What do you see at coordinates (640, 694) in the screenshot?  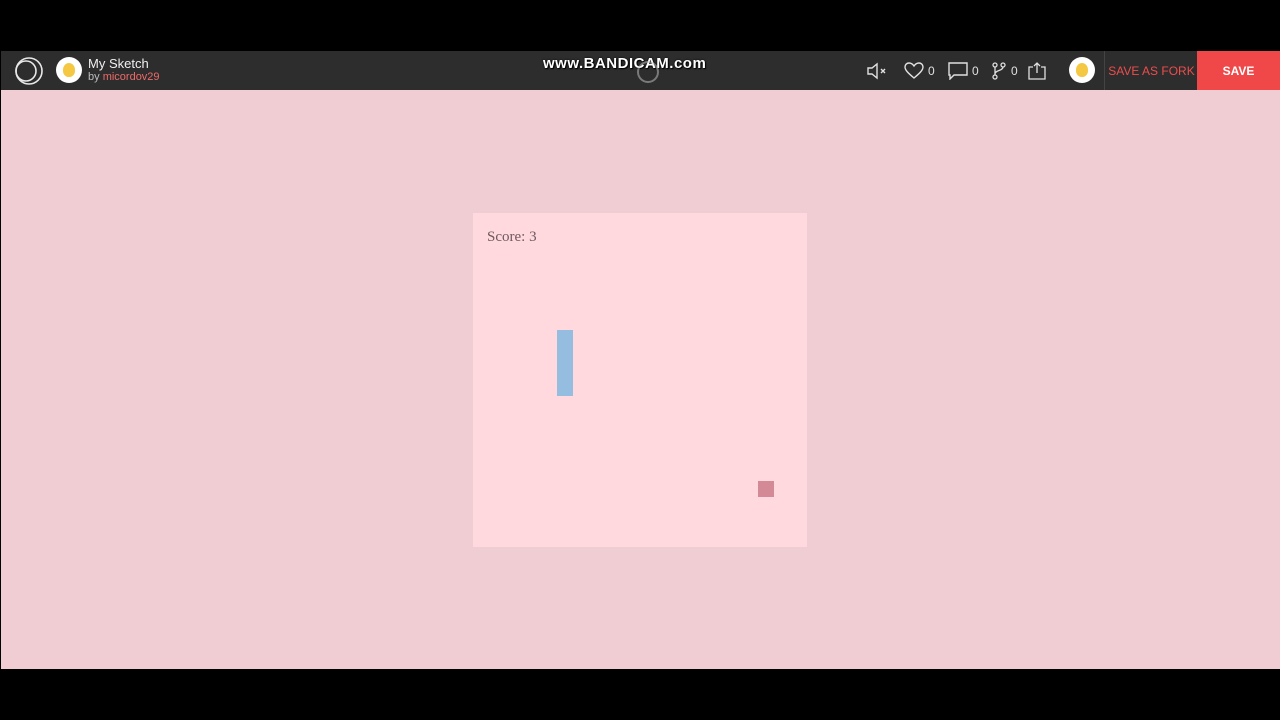 I see `letterbox-bottom` at bounding box center [640, 694].